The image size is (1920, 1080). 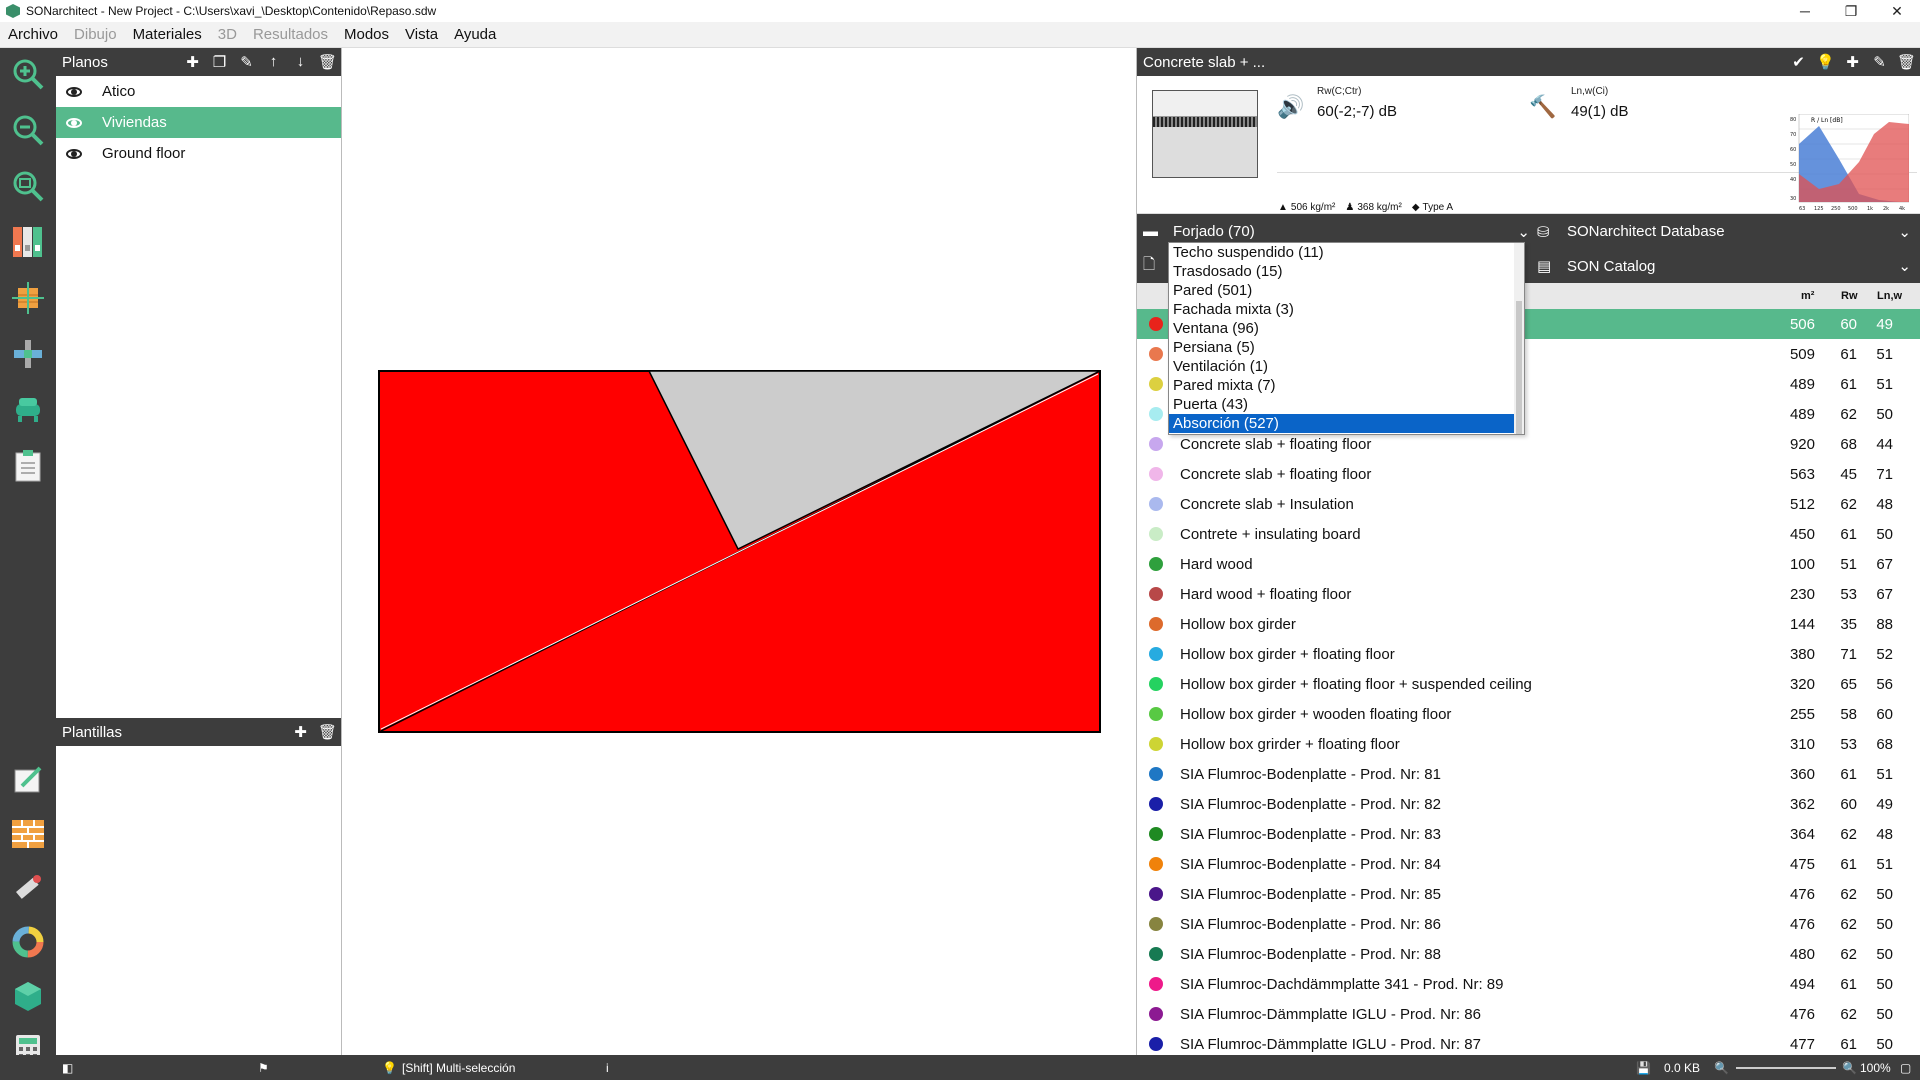 I want to click on menu-vista: Vista, so click(x=421, y=34).